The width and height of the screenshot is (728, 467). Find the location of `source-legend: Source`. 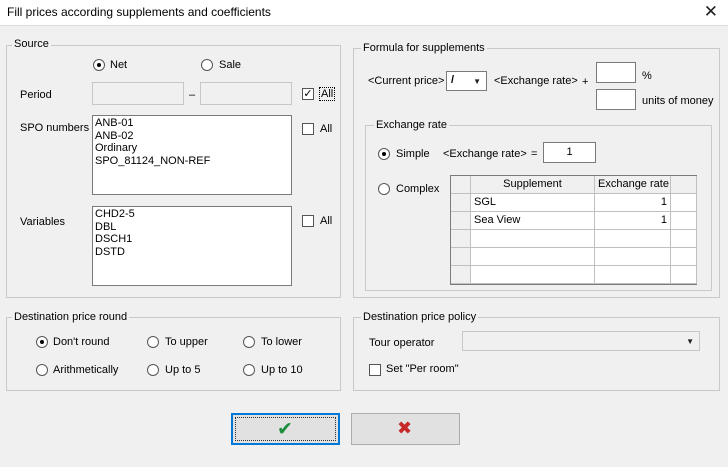

source-legend: Source is located at coordinates (31, 44).